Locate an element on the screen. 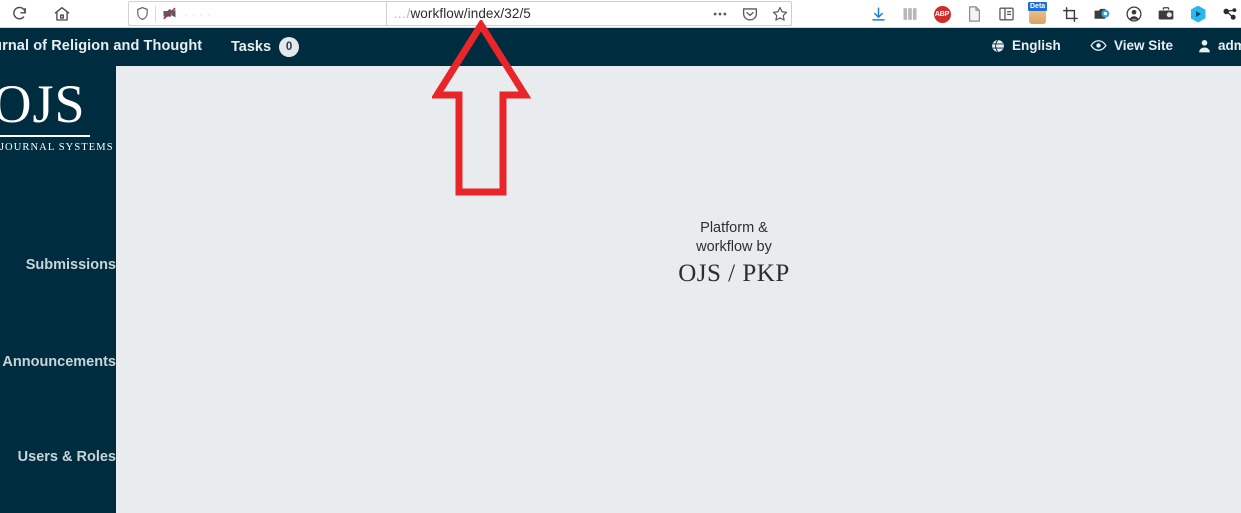 The width and height of the screenshot is (1241, 513). user-label: admin is located at coordinates (1229, 45).